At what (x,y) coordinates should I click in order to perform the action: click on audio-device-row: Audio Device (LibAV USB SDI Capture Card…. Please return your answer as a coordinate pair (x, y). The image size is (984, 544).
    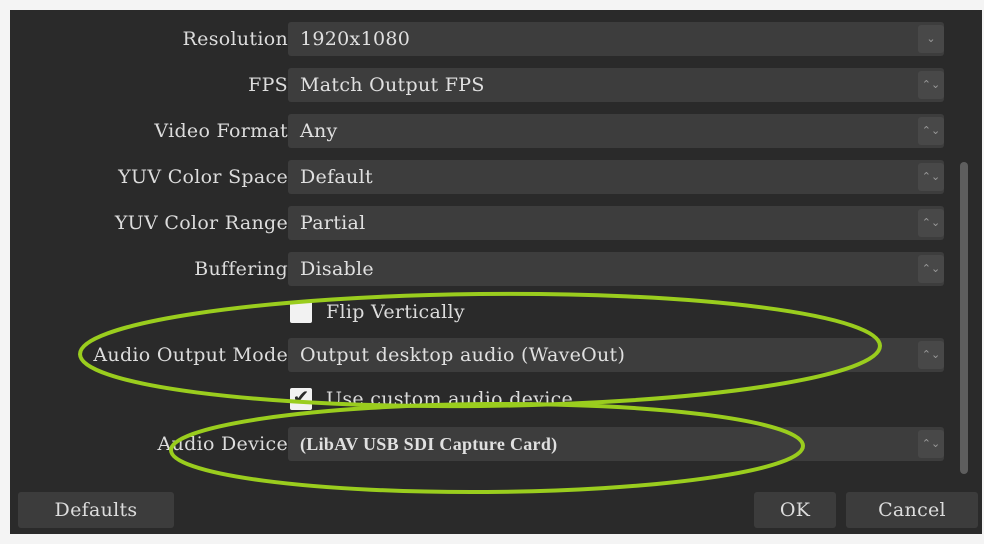
    Looking at the image, I should click on (483, 444).